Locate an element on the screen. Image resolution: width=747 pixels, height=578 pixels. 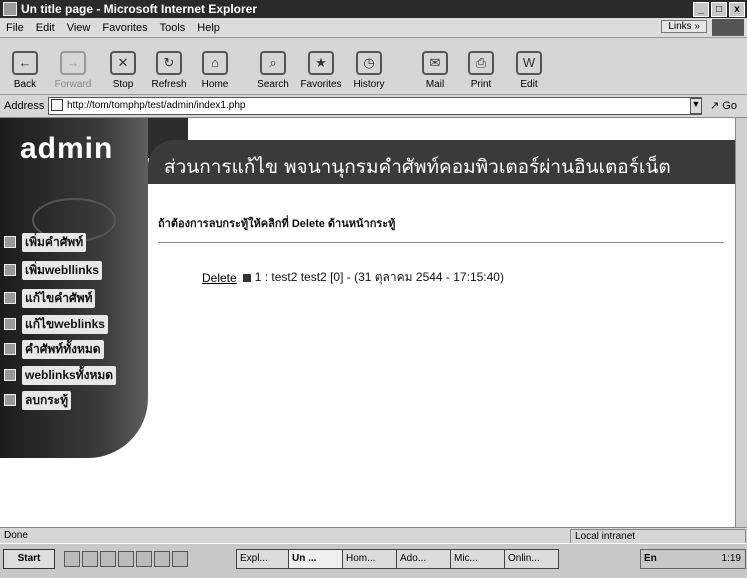
go-button: ↗ Go is located at coordinates (723, 105).